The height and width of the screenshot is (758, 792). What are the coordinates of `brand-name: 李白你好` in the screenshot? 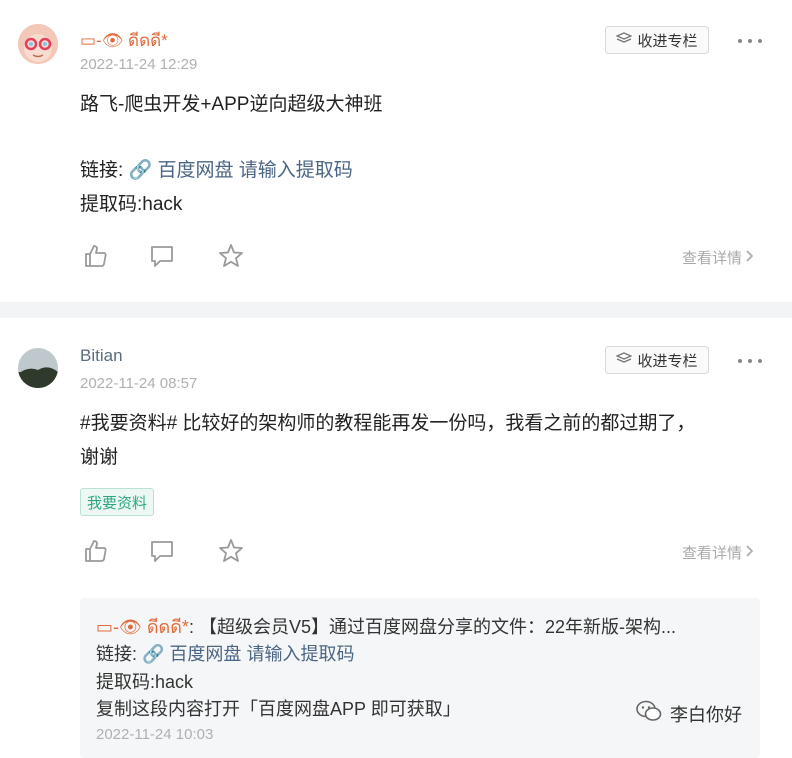 It's located at (706, 714).